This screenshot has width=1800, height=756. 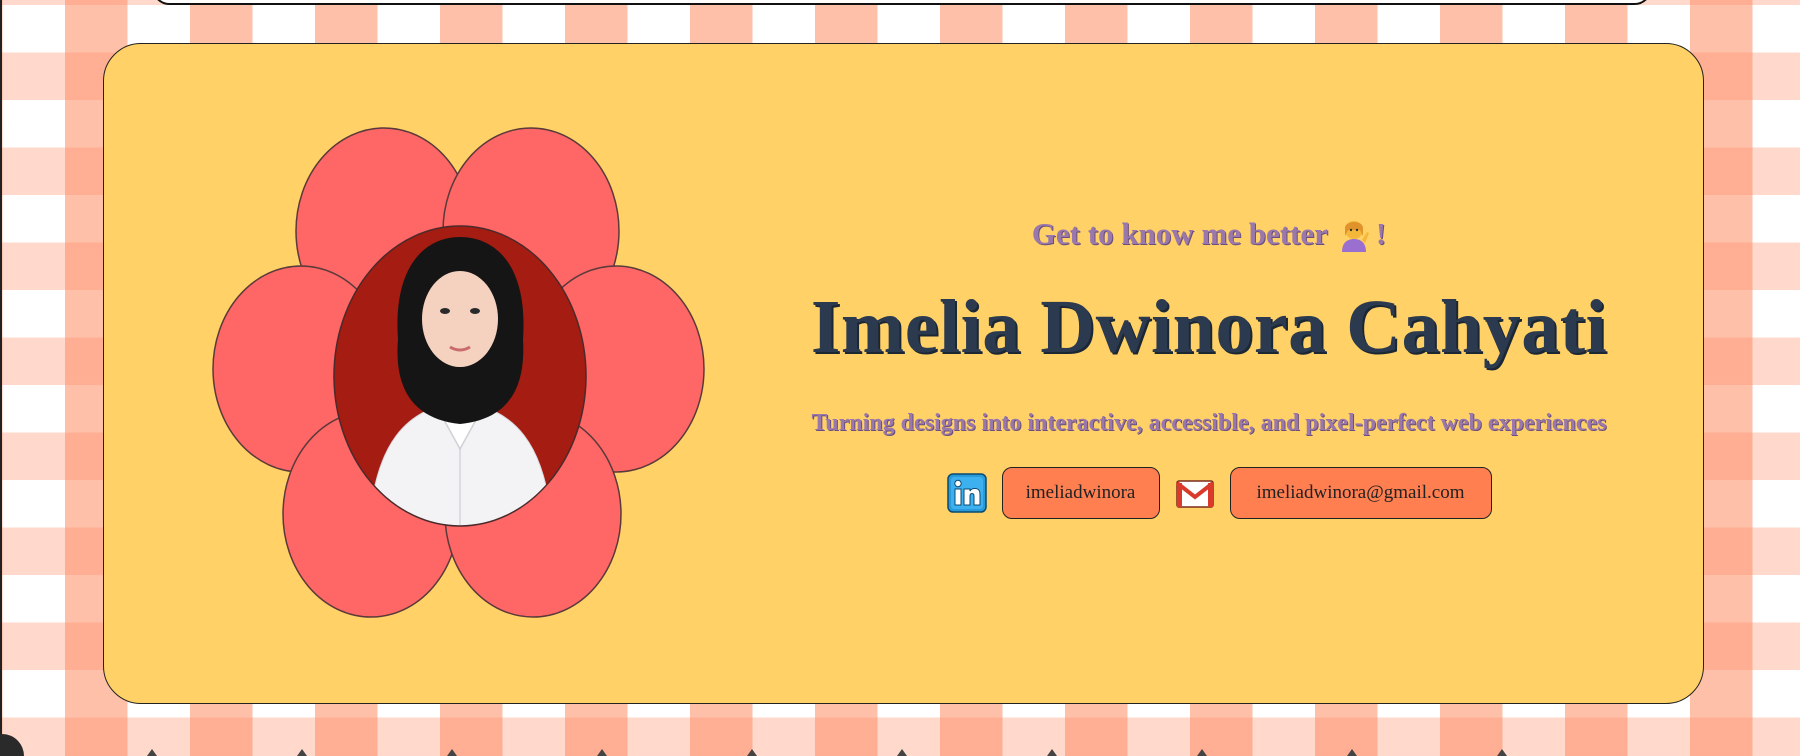 I want to click on tagline-suffix: !, so click(x=1381, y=233).